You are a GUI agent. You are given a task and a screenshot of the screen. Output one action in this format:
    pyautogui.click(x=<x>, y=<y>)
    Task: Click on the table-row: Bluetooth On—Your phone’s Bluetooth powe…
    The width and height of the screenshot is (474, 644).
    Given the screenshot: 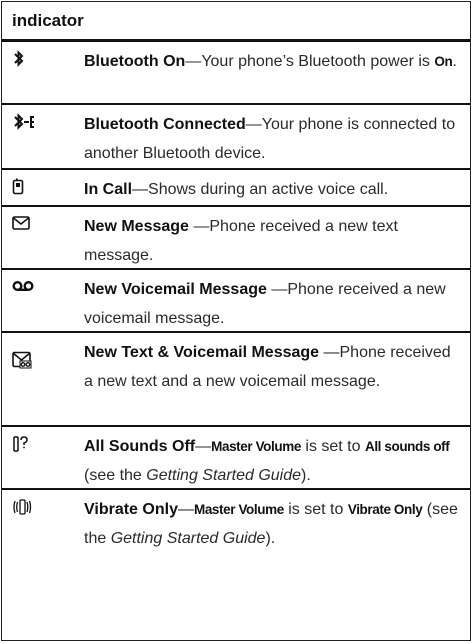 What is the action you would take?
    pyautogui.click(x=236, y=73)
    